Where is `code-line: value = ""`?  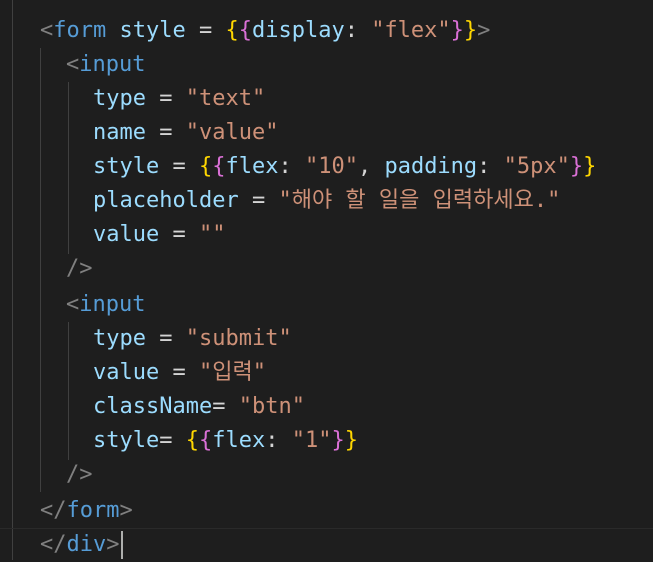
code-line: value = "" is located at coordinates (159, 235).